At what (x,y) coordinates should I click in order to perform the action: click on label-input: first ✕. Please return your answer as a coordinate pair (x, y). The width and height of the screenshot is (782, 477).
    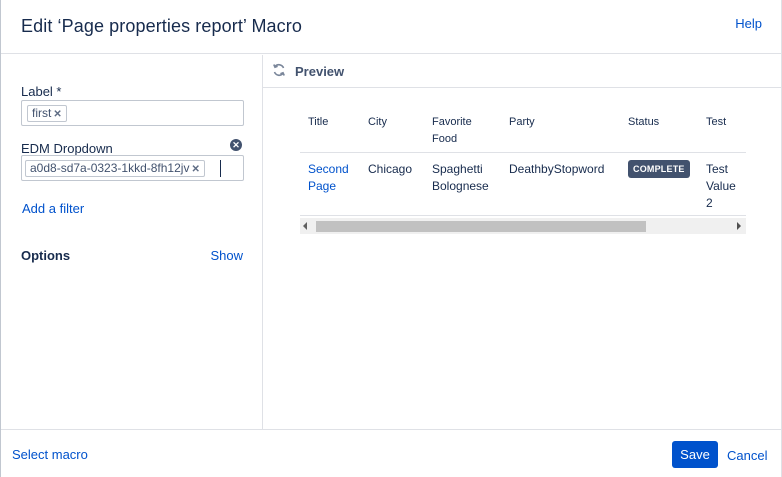
    Looking at the image, I should click on (132, 113).